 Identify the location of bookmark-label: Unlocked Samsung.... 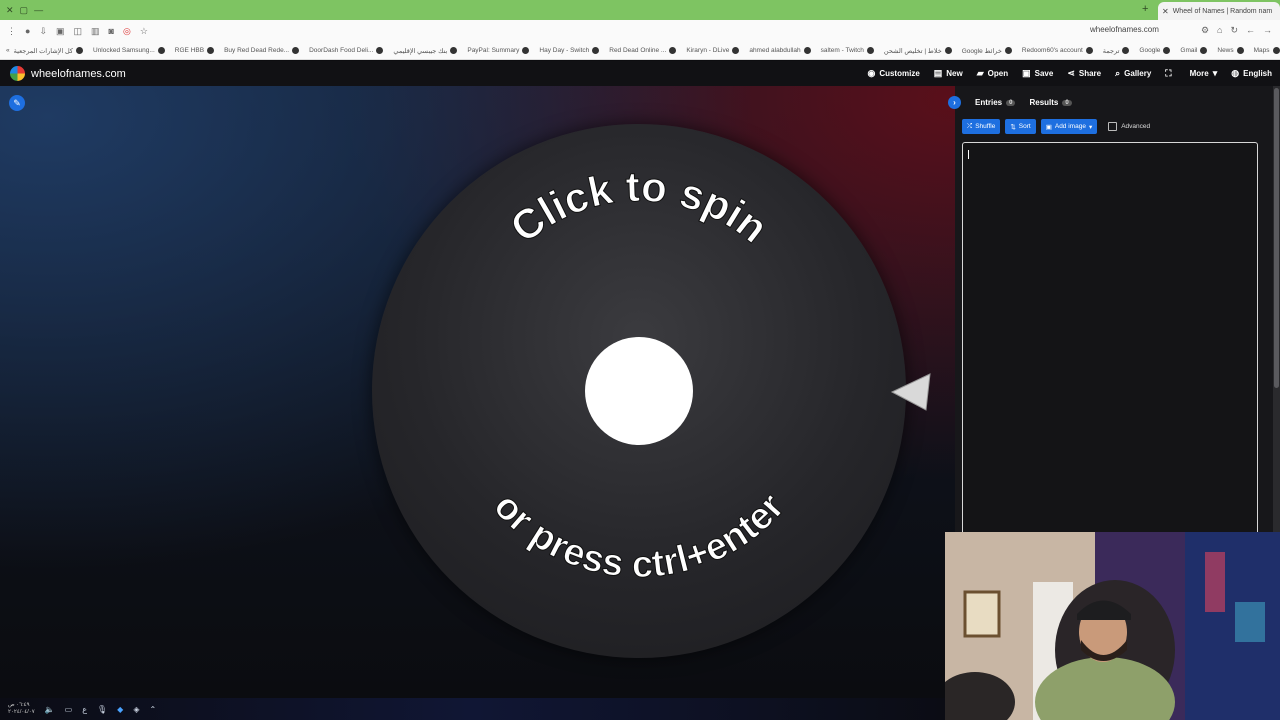
(124, 50).